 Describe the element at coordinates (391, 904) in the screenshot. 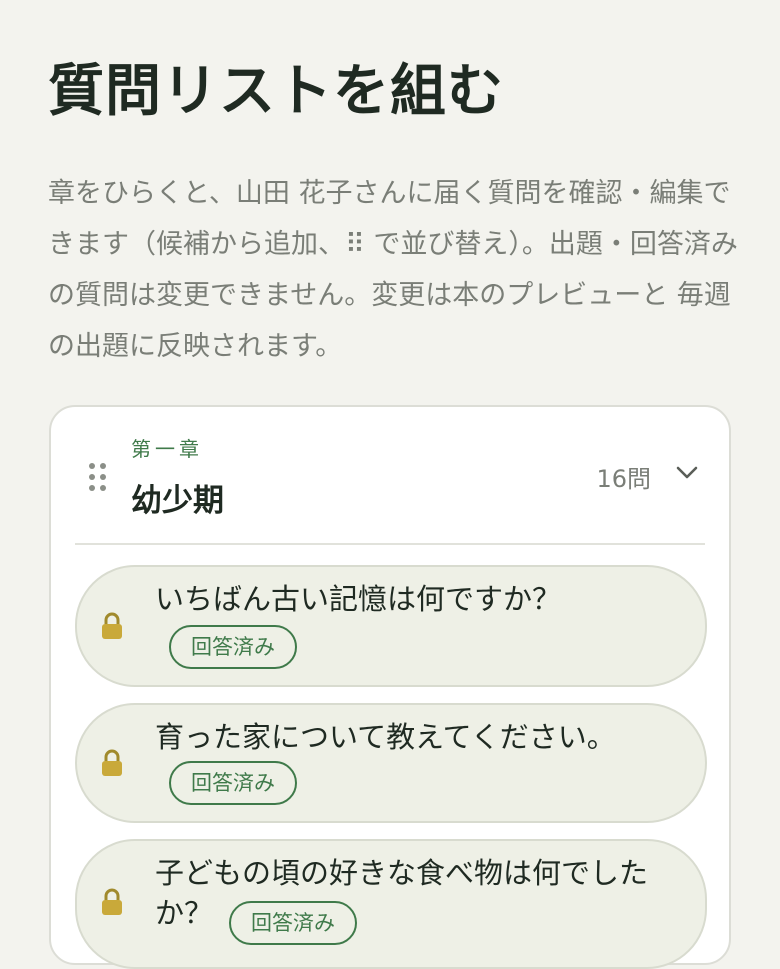

I see `question-item: 子どもの頃の好きな食べ物は何でしたか？ 回答済み` at that location.